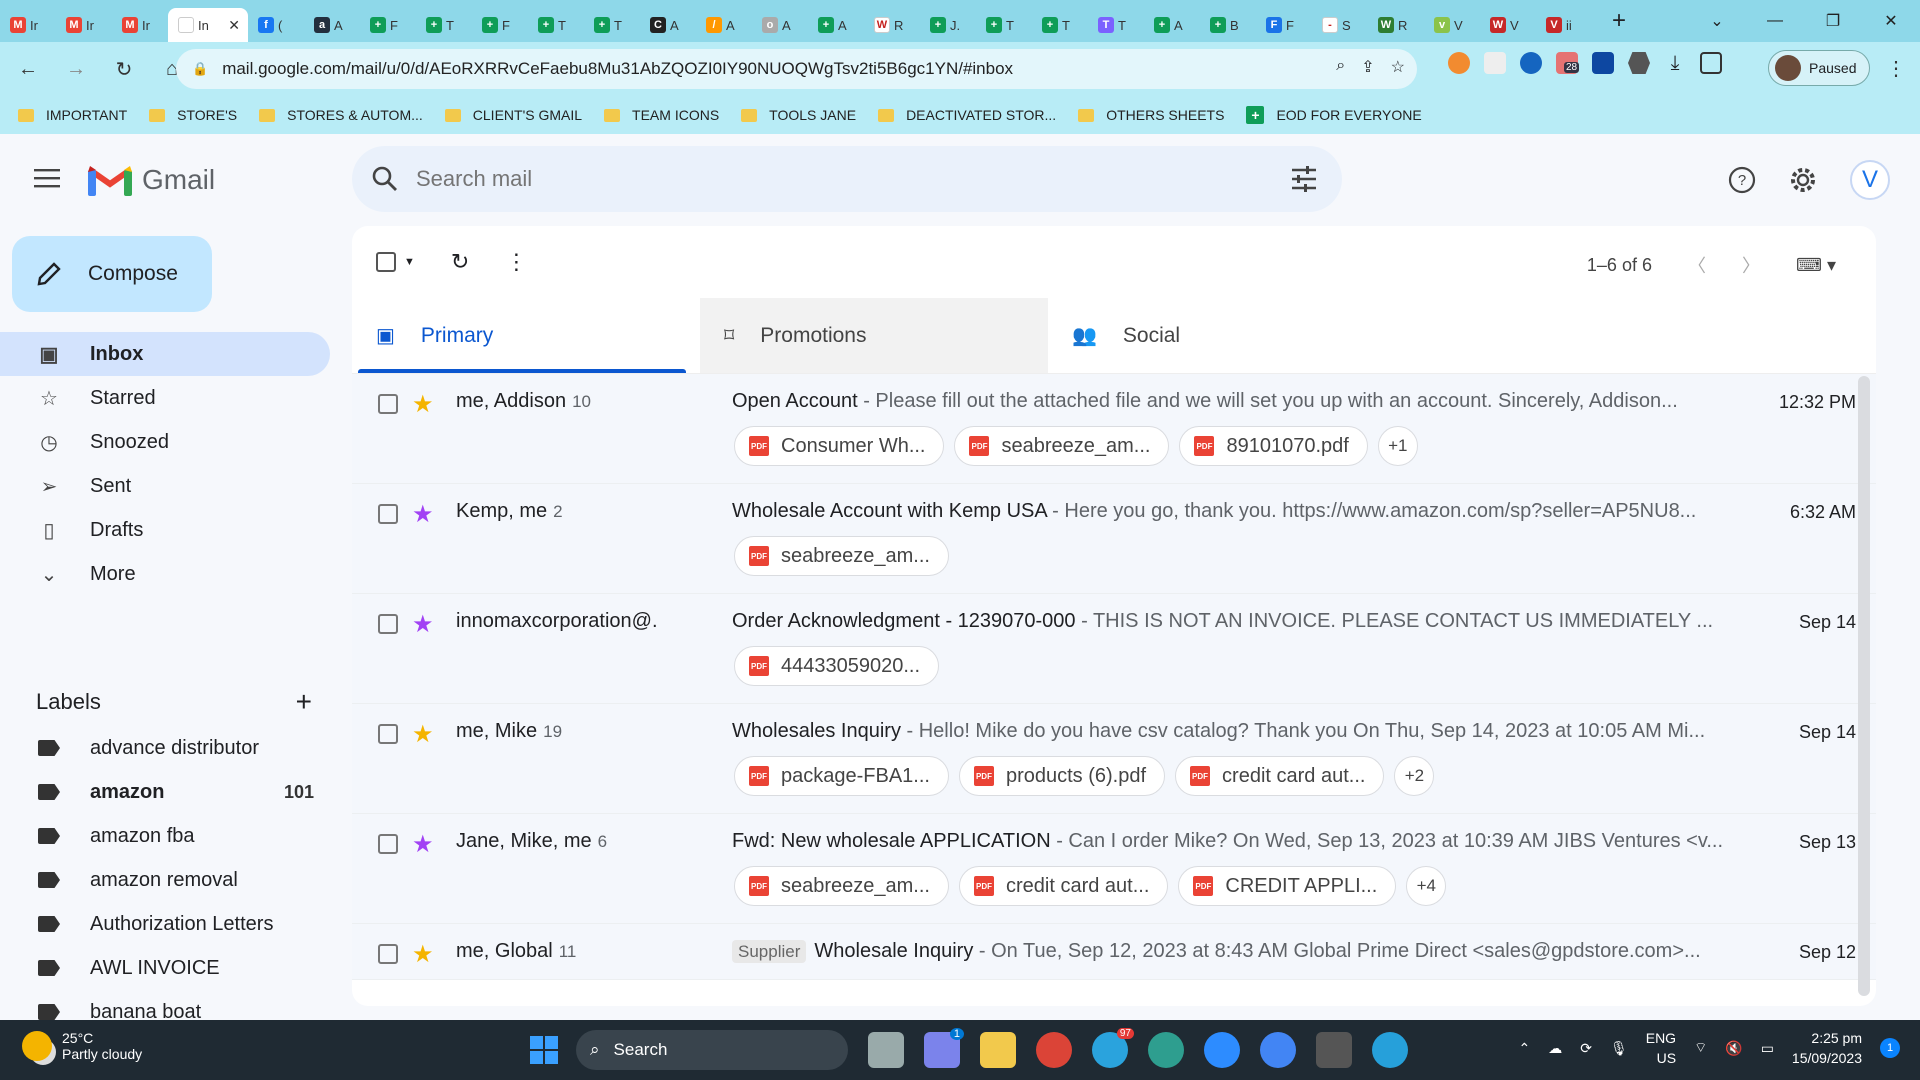  What do you see at coordinates (816, 179) in the screenshot?
I see `search-input` at bounding box center [816, 179].